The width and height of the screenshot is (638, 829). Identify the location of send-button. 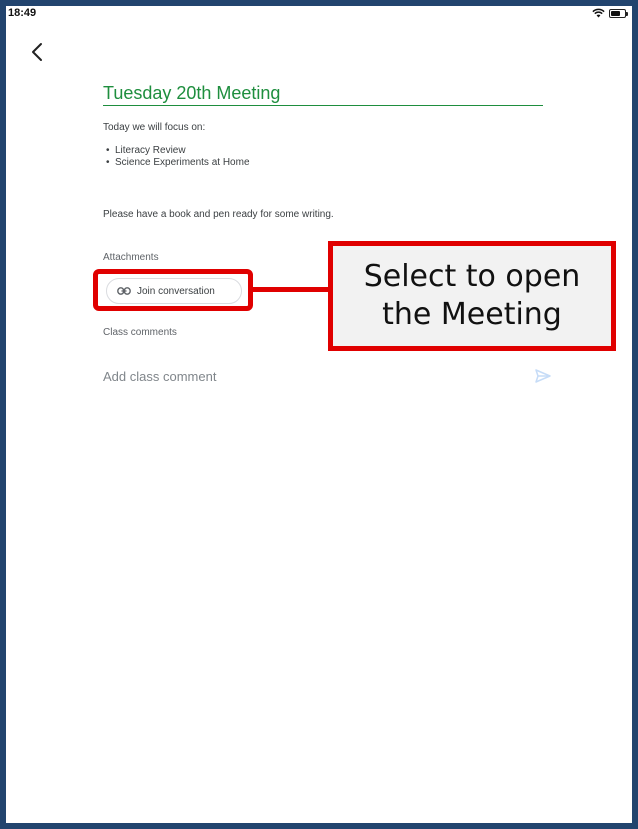
(543, 376).